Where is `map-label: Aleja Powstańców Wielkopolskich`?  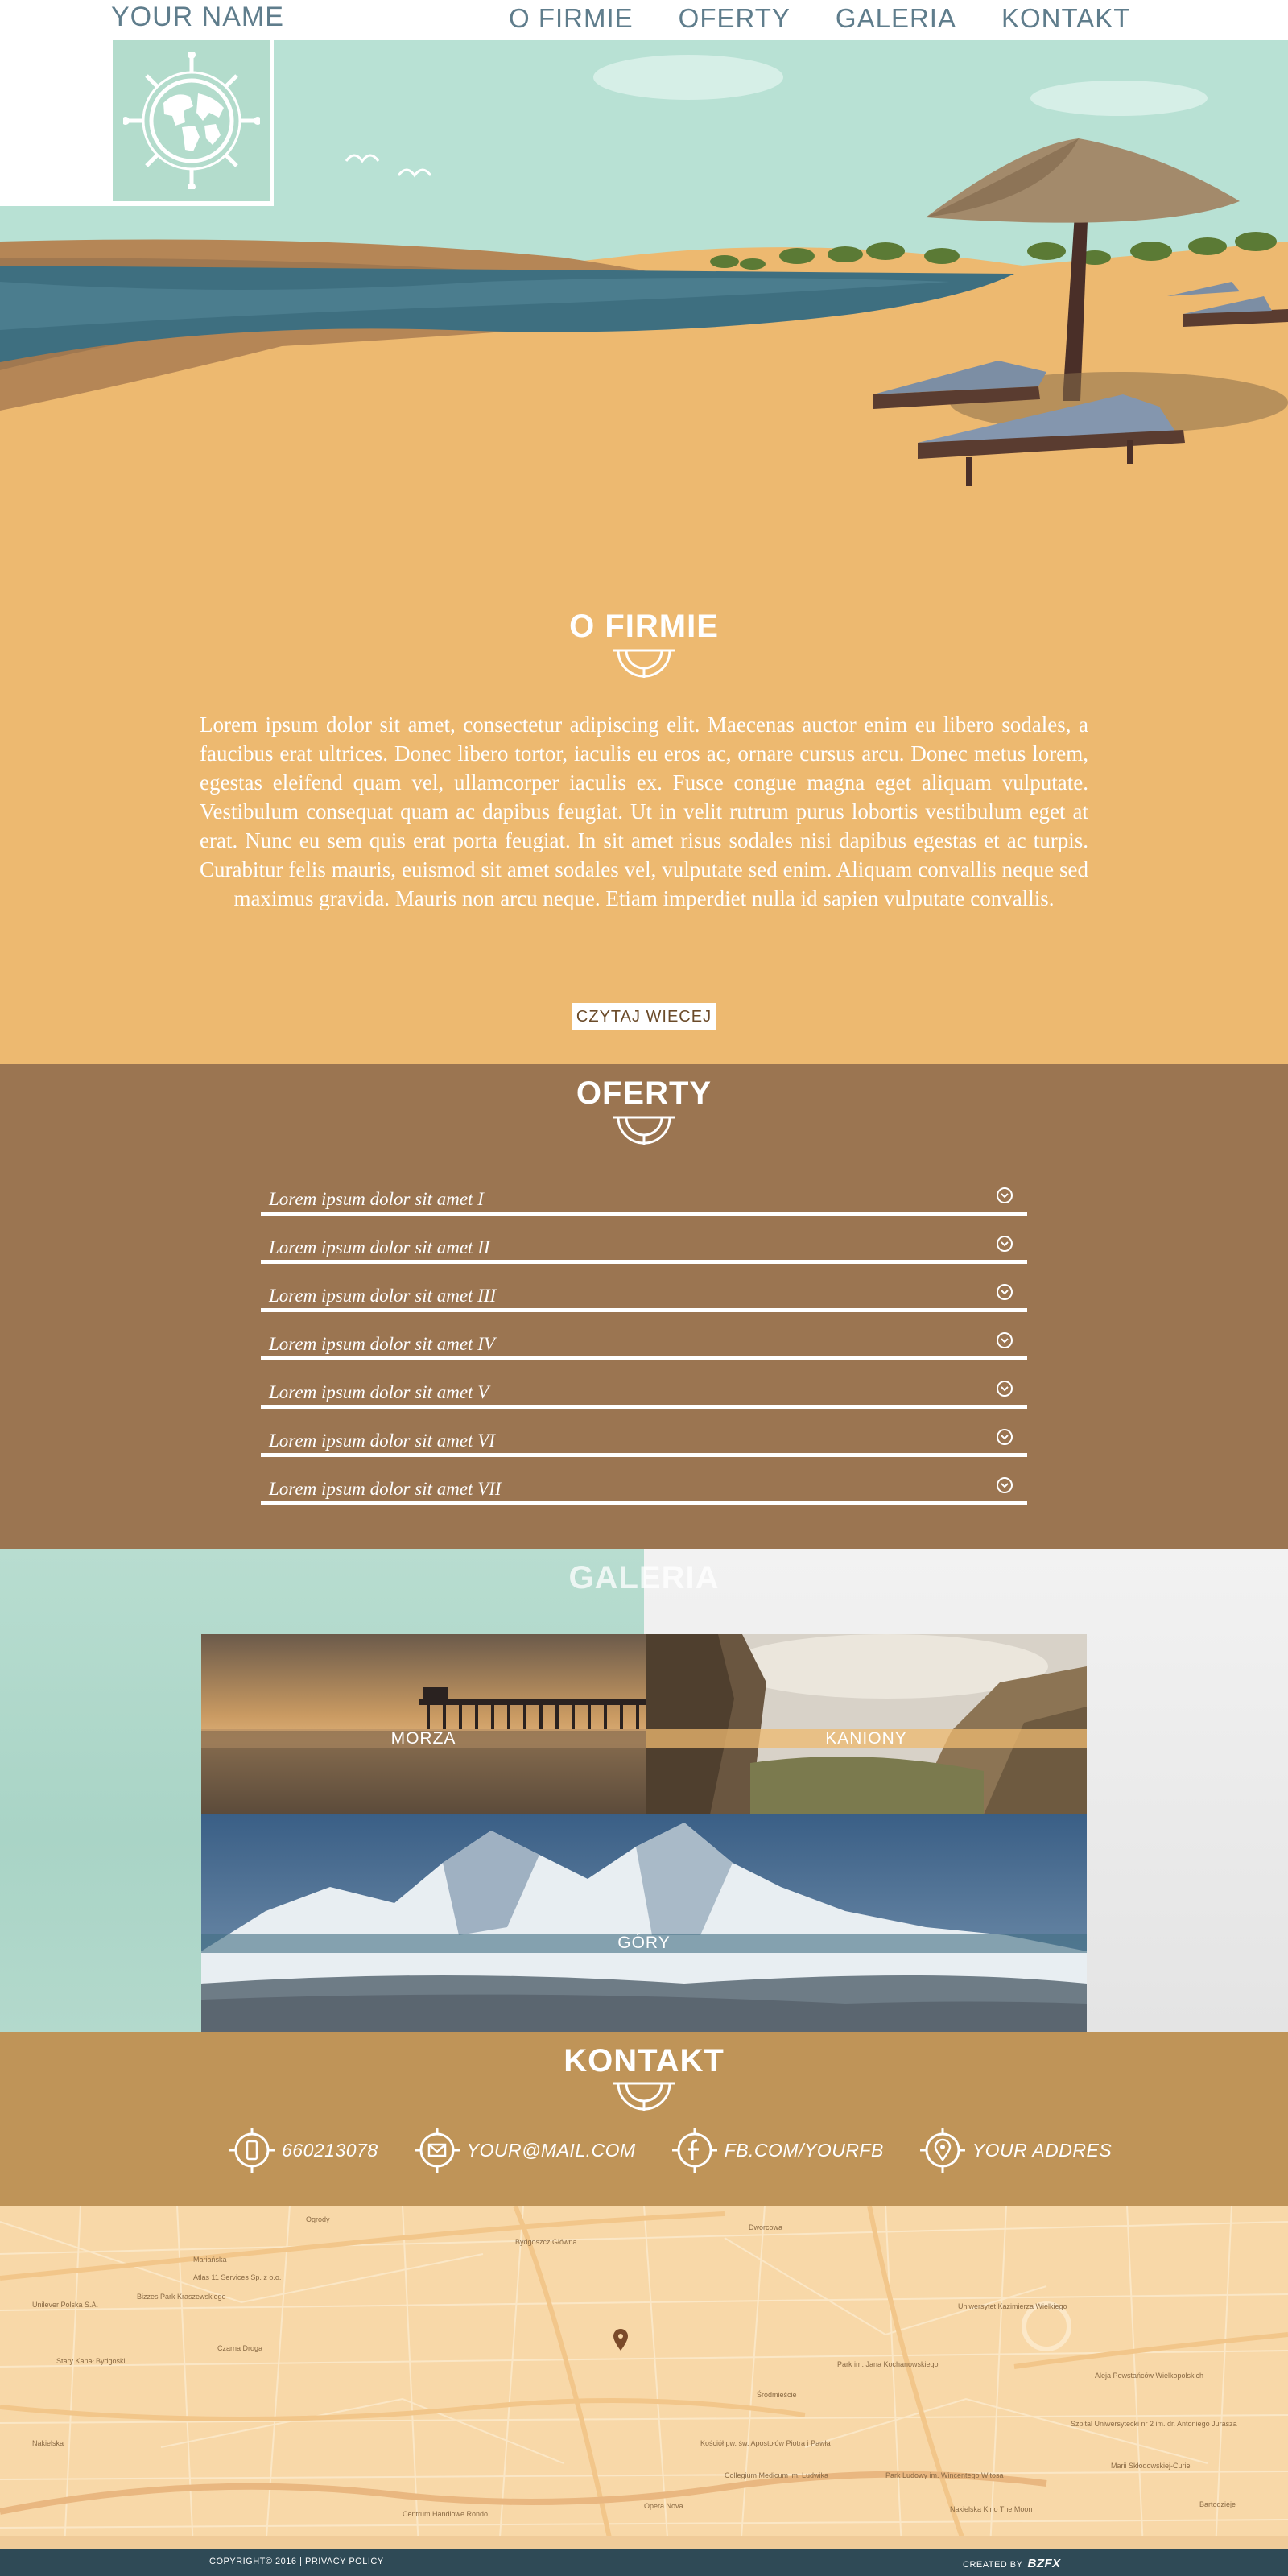 map-label: Aleja Powstańców Wielkopolskich is located at coordinates (1149, 2376).